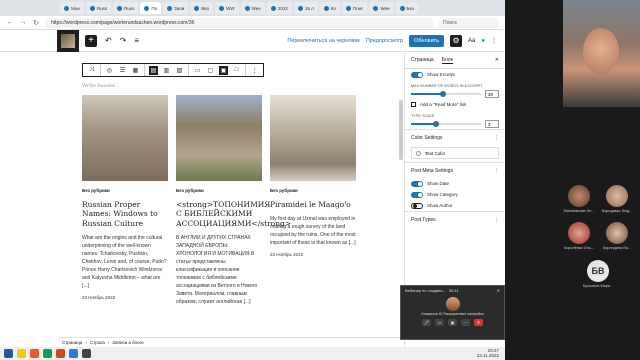 The height and width of the screenshot is (360, 640). I want to click on type-scale-slider, so click(446, 124).